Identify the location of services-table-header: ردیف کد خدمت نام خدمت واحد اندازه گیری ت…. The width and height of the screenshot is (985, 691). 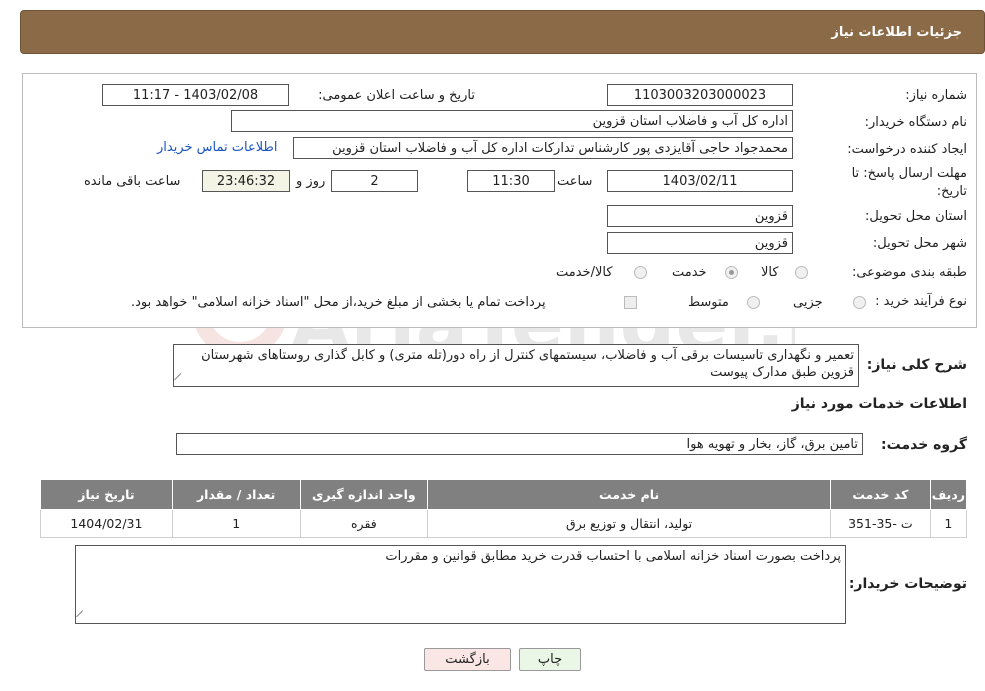
(504, 494).